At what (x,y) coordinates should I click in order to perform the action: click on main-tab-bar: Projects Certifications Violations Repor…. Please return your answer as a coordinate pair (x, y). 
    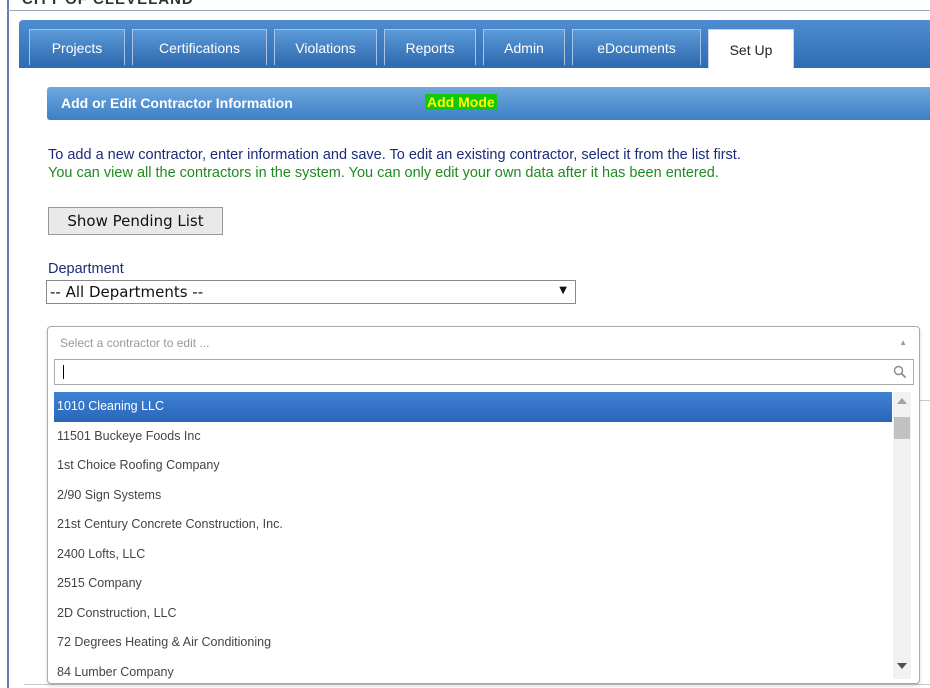
    Looking at the image, I should click on (474, 44).